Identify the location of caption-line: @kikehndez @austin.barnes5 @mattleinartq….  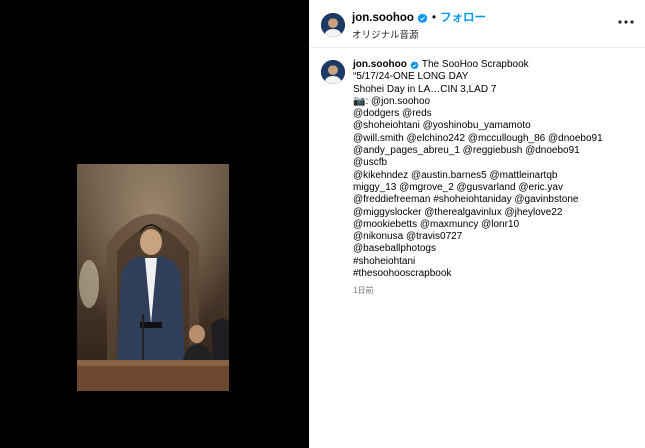
(455, 175).